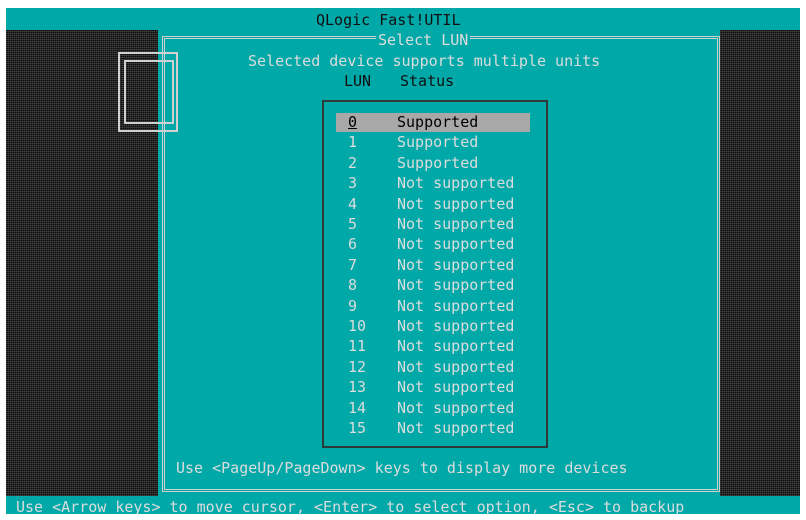 This screenshot has height=520, width=806. Describe the element at coordinates (353, 305) in the screenshot. I see `lun-number: 9` at that location.